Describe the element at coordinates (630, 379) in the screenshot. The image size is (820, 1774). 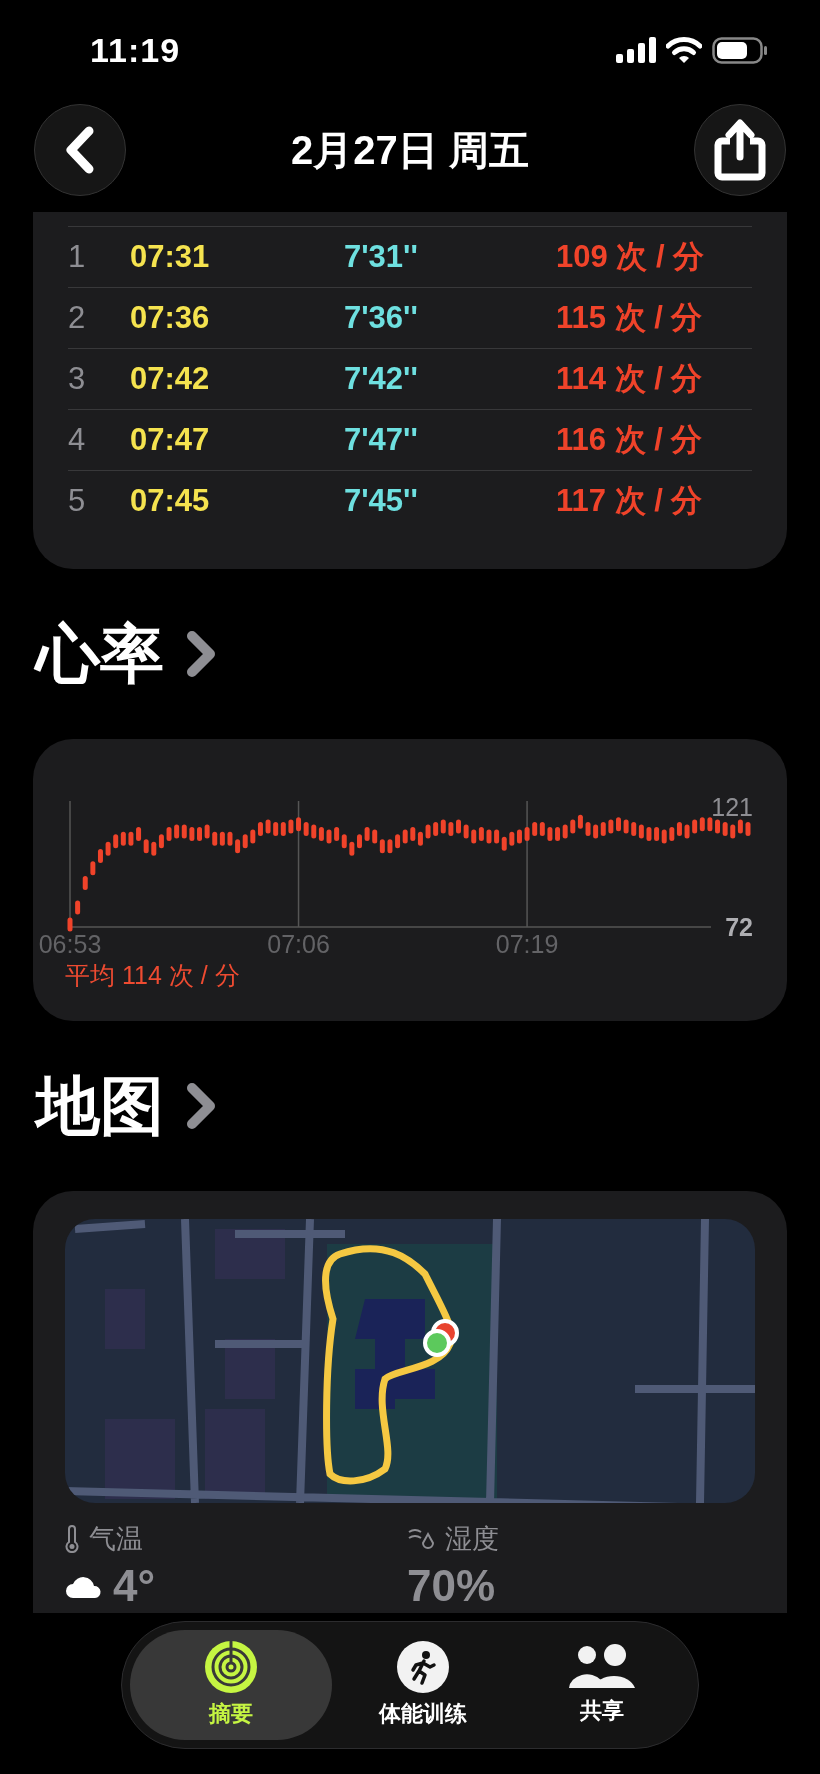
I see `split-heart-rate: 114 次 / 分` at that location.